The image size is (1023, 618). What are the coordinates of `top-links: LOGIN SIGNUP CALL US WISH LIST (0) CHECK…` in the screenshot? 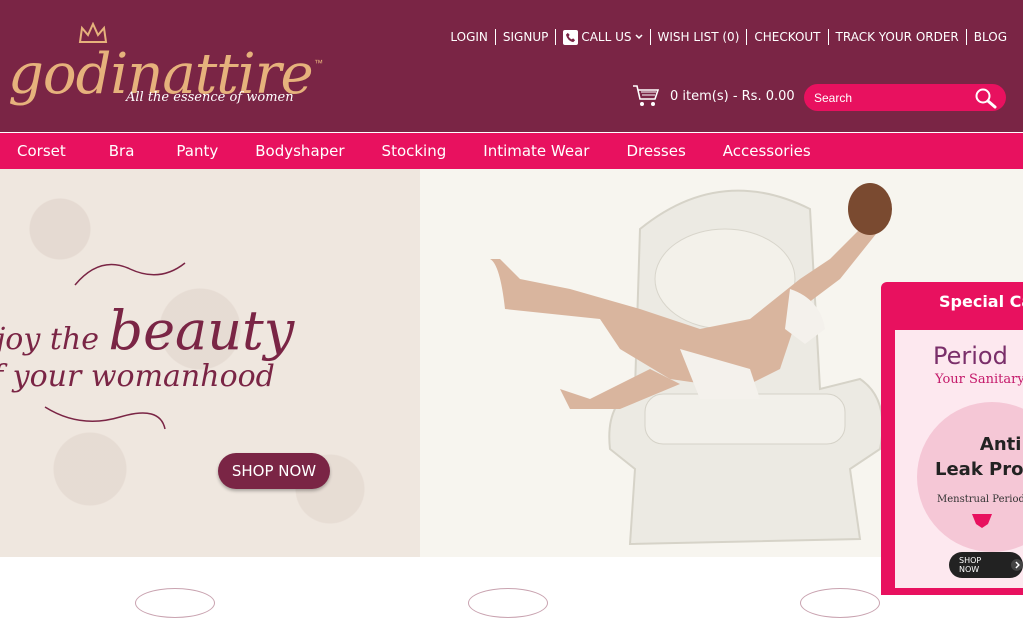 It's located at (728, 37).